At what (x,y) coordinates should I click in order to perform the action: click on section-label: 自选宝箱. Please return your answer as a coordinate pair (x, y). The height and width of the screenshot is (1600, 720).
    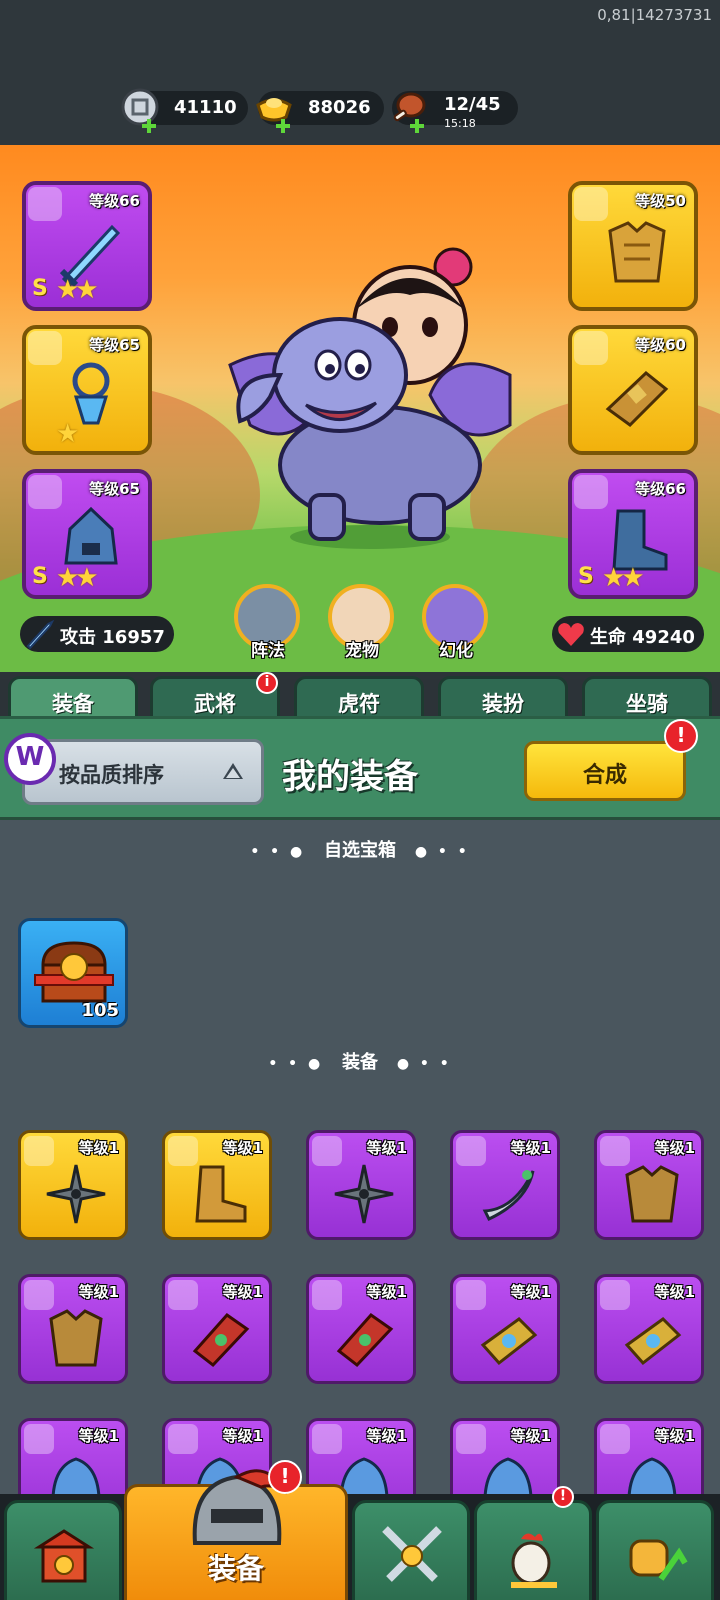
    Looking at the image, I should click on (360, 850).